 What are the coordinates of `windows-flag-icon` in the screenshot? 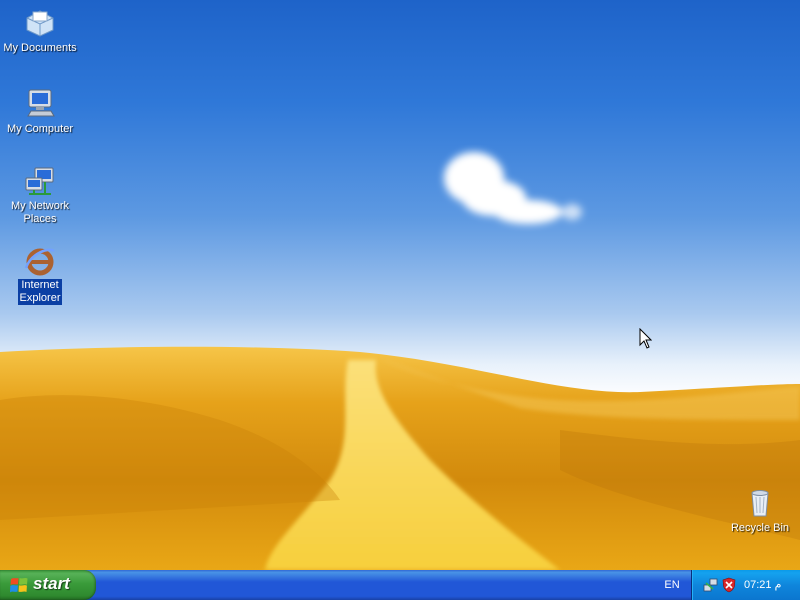 It's located at (19, 585).